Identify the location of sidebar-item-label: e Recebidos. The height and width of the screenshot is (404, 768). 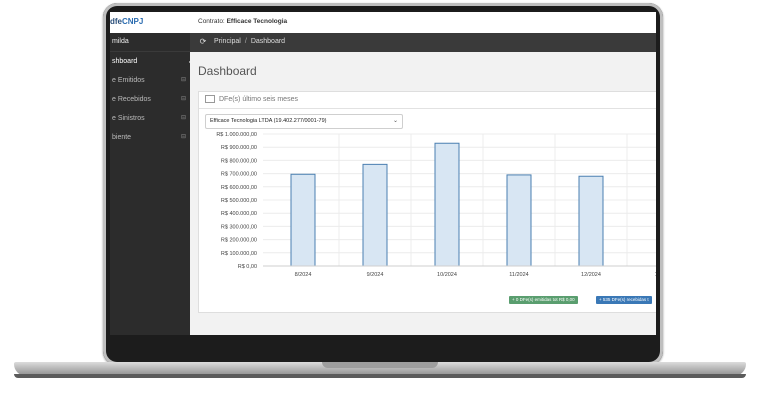
(131, 99).